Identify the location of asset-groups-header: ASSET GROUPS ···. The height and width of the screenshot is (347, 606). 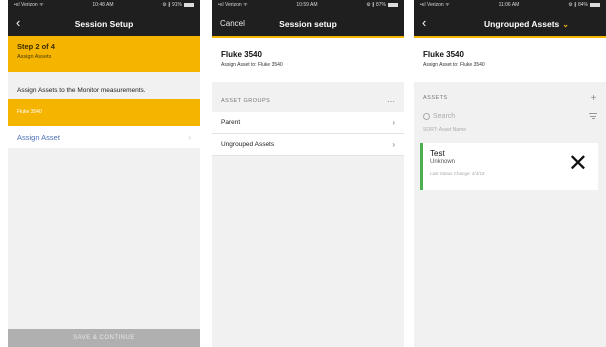
(308, 101).